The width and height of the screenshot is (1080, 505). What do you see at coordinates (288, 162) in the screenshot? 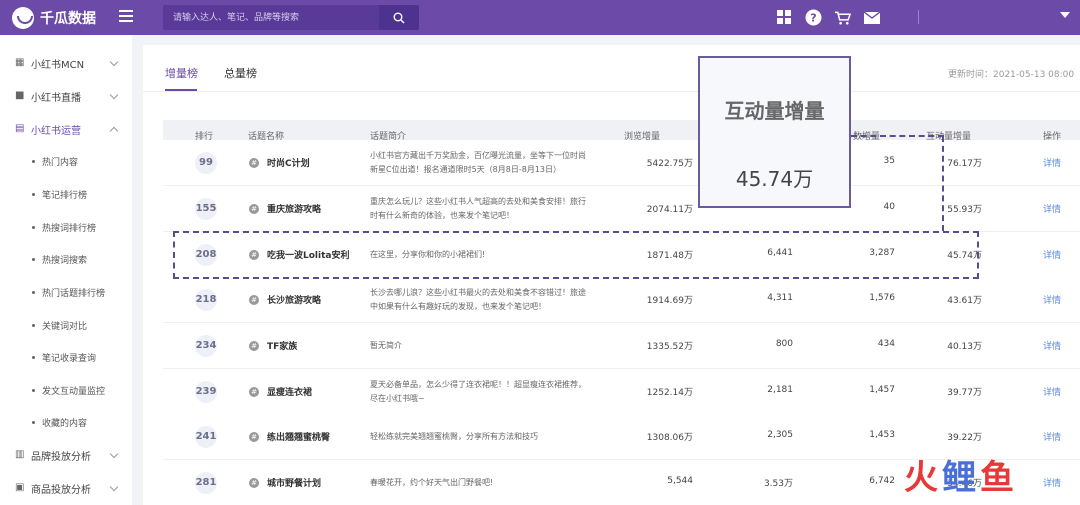
I see `topic-name: 时尚C计划` at bounding box center [288, 162].